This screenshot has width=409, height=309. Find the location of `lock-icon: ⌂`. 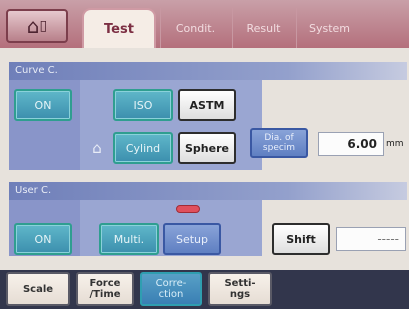

lock-icon: ⌂ is located at coordinates (97, 148).